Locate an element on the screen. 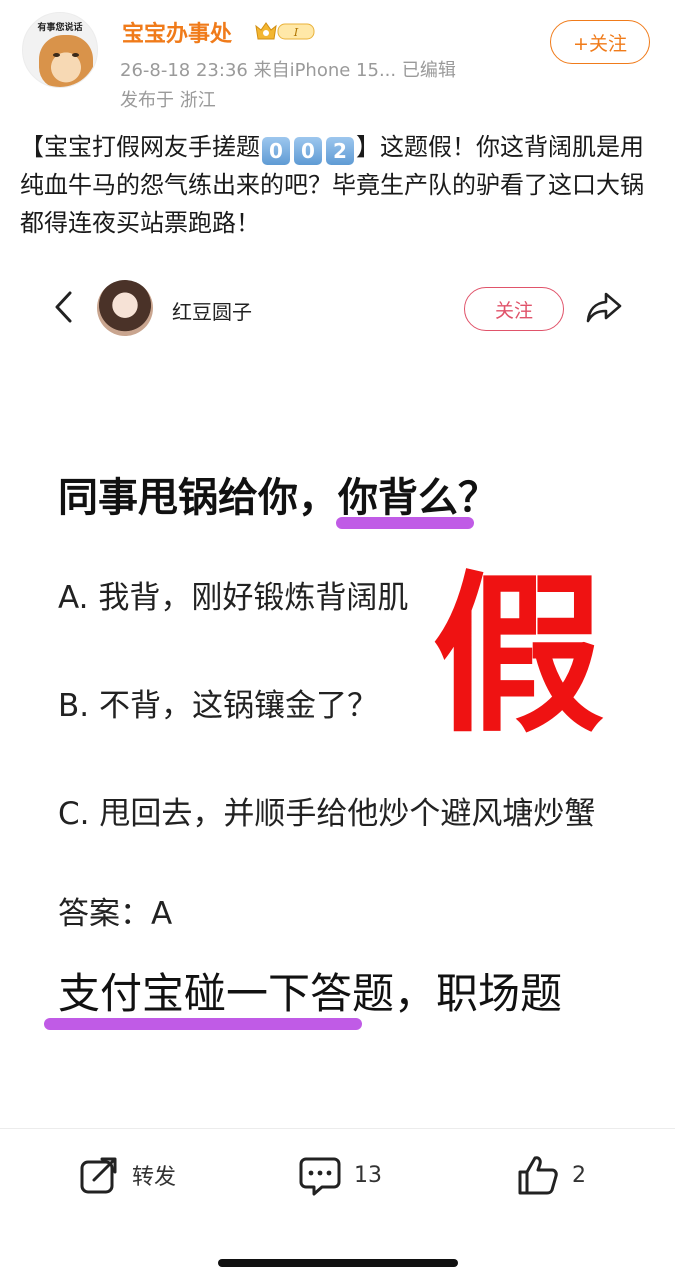 This screenshot has width=675, height=1280. comment-count: 13 is located at coordinates (368, 1175).